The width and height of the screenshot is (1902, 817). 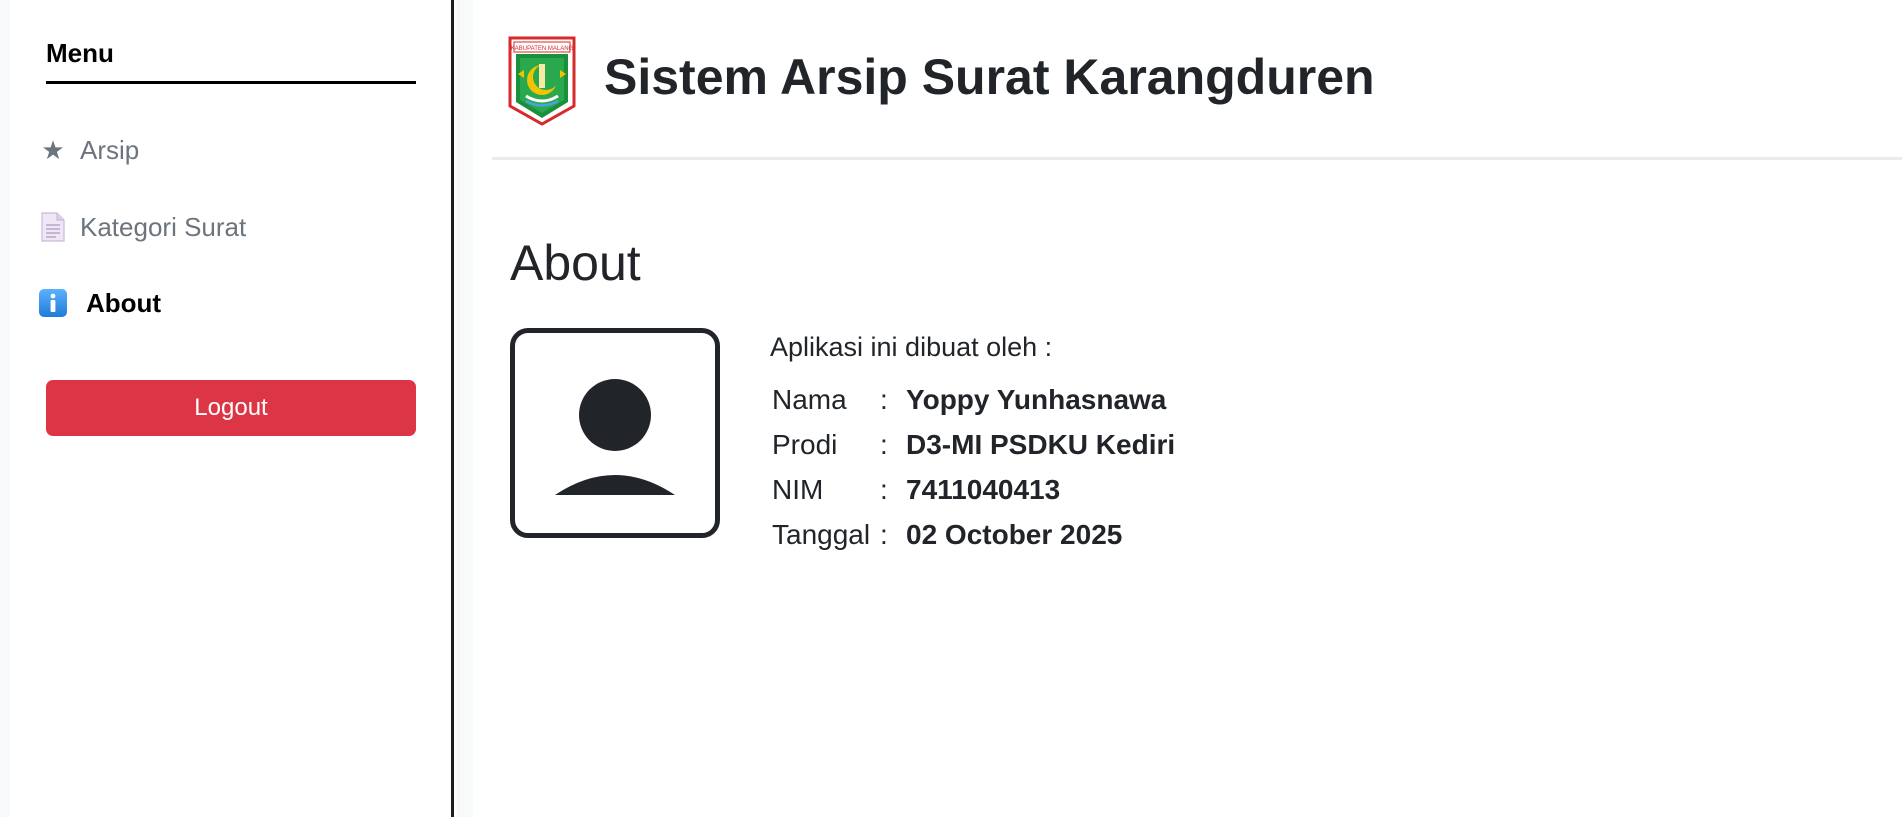 What do you see at coordinates (821, 534) in the screenshot?
I see `detail-label: Tanggal` at bounding box center [821, 534].